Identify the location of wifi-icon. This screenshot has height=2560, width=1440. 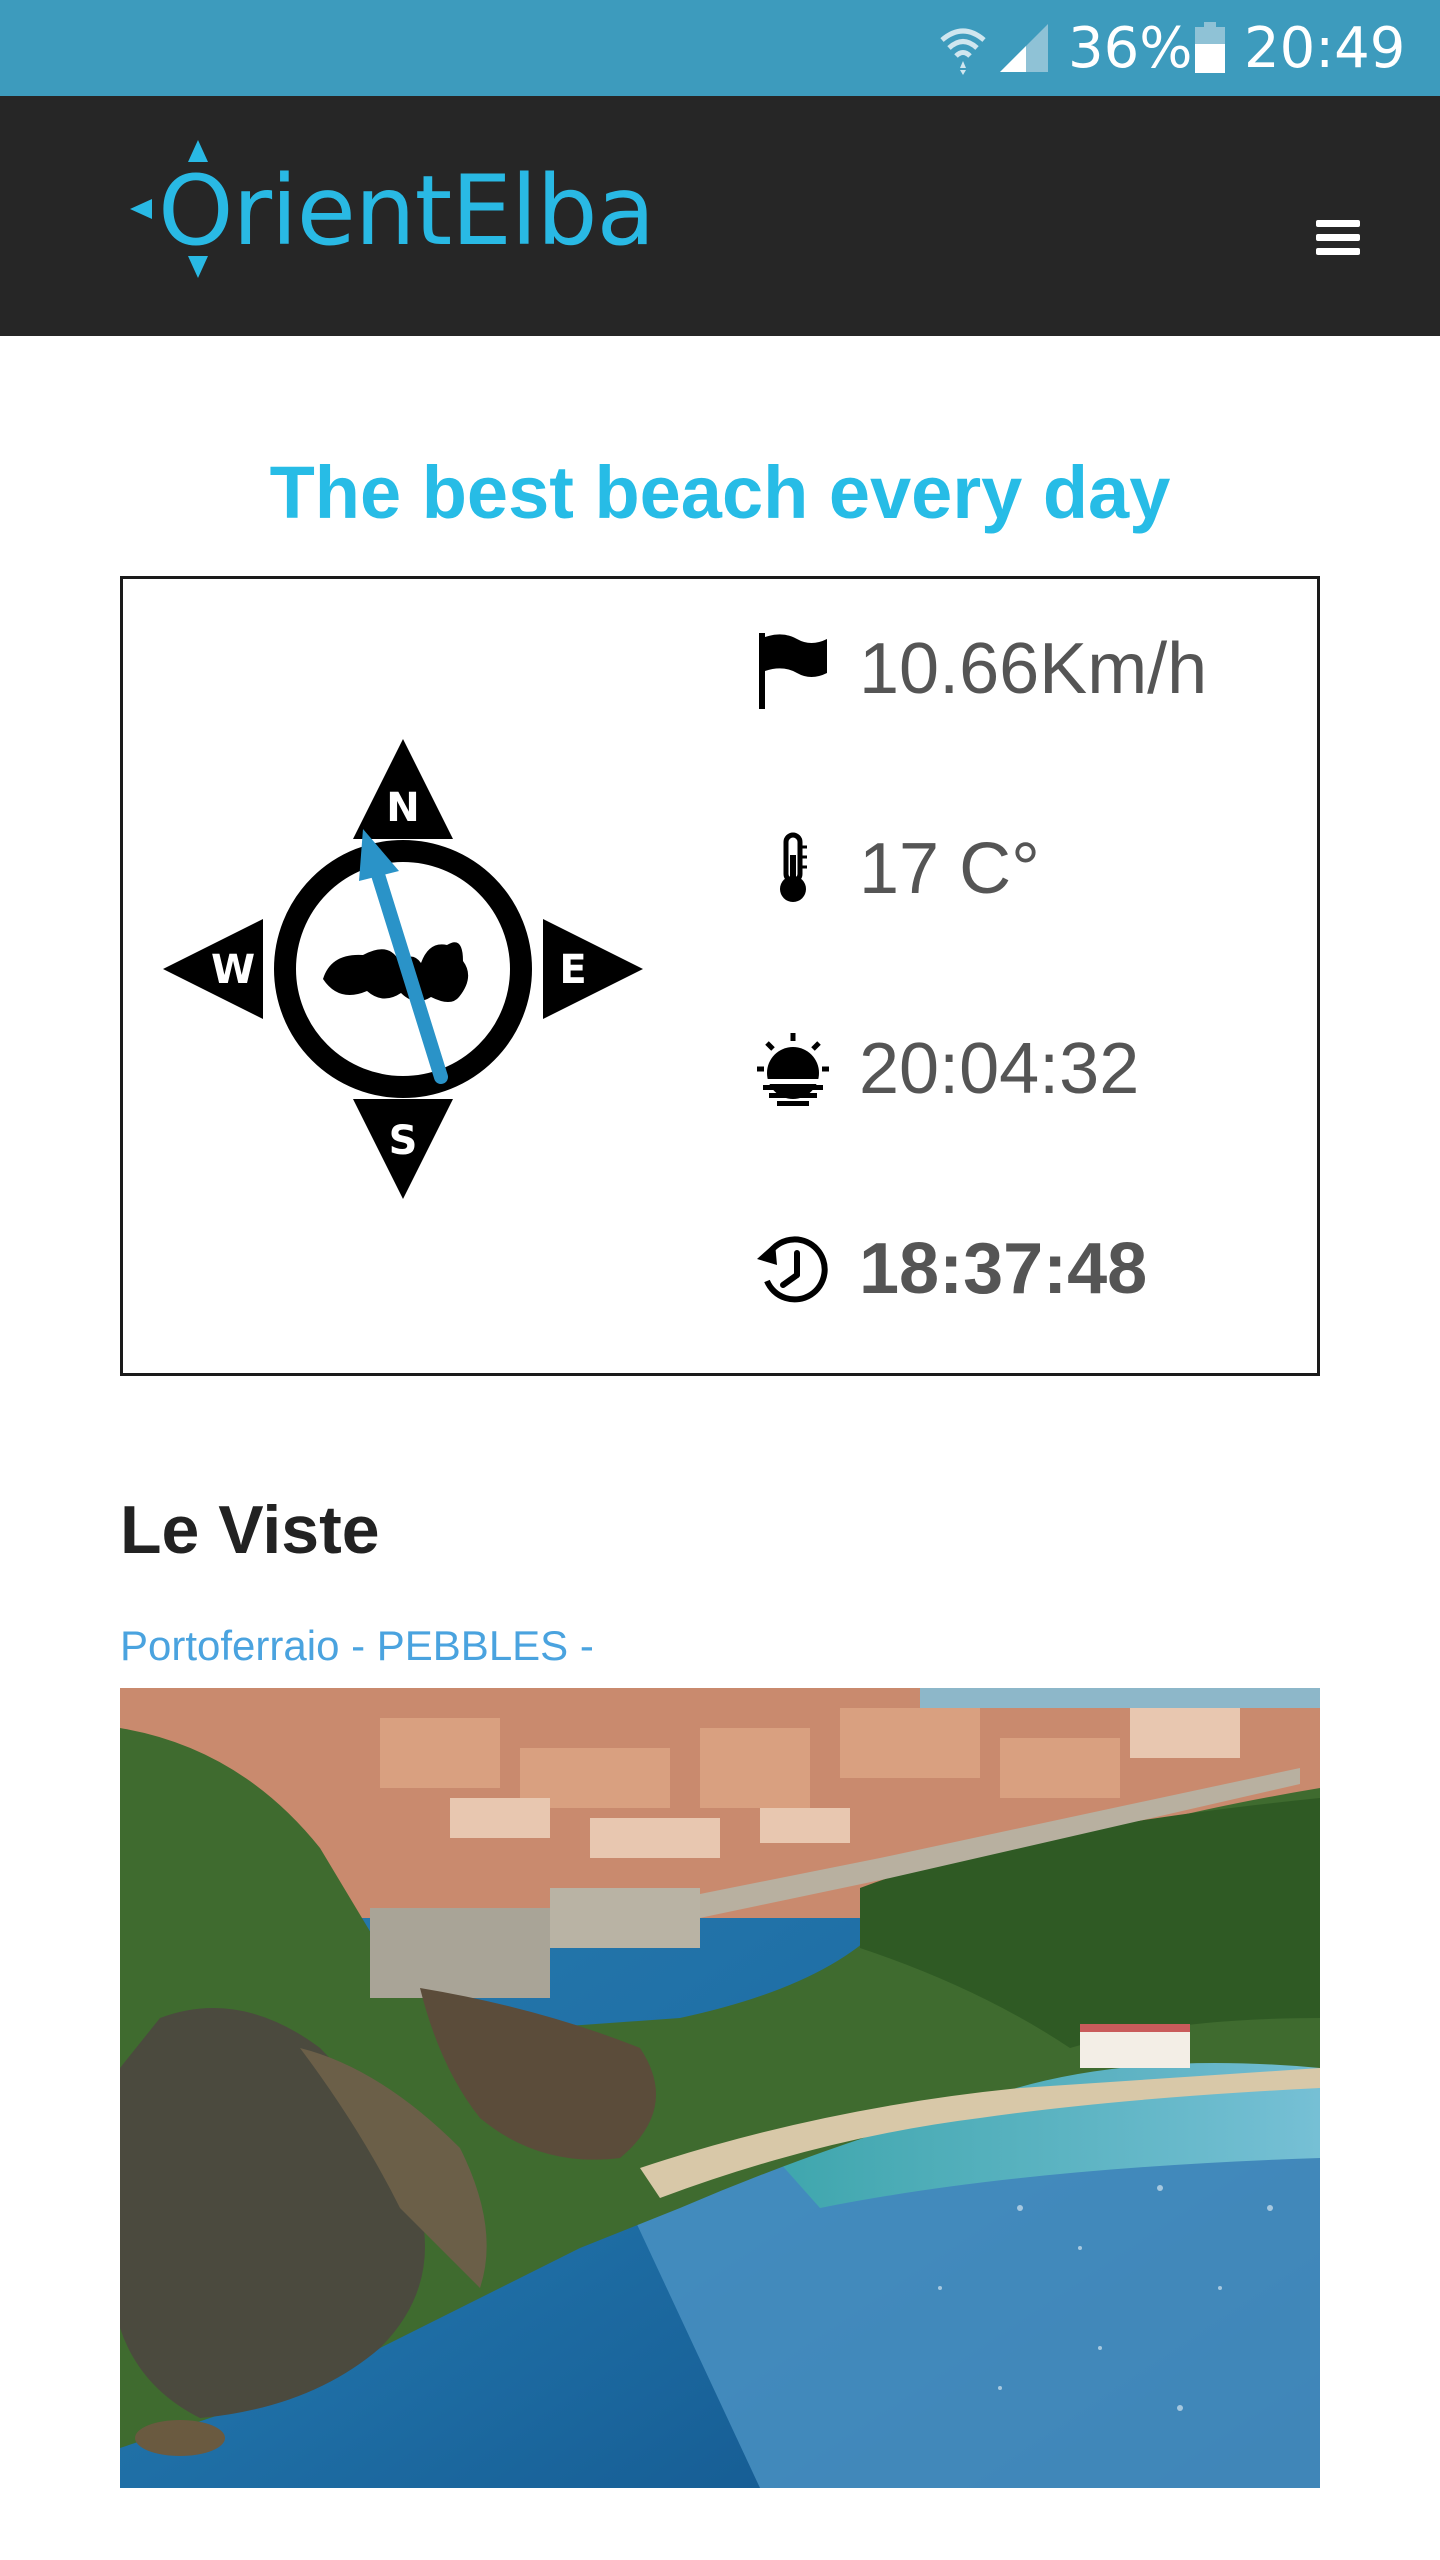
(963, 51).